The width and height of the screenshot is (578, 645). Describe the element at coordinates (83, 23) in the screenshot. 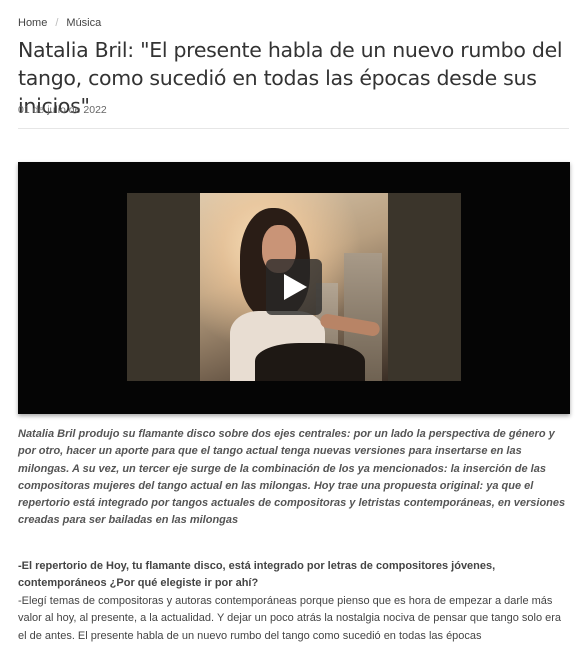

I see `breadcrumb-section-link: Música` at that location.